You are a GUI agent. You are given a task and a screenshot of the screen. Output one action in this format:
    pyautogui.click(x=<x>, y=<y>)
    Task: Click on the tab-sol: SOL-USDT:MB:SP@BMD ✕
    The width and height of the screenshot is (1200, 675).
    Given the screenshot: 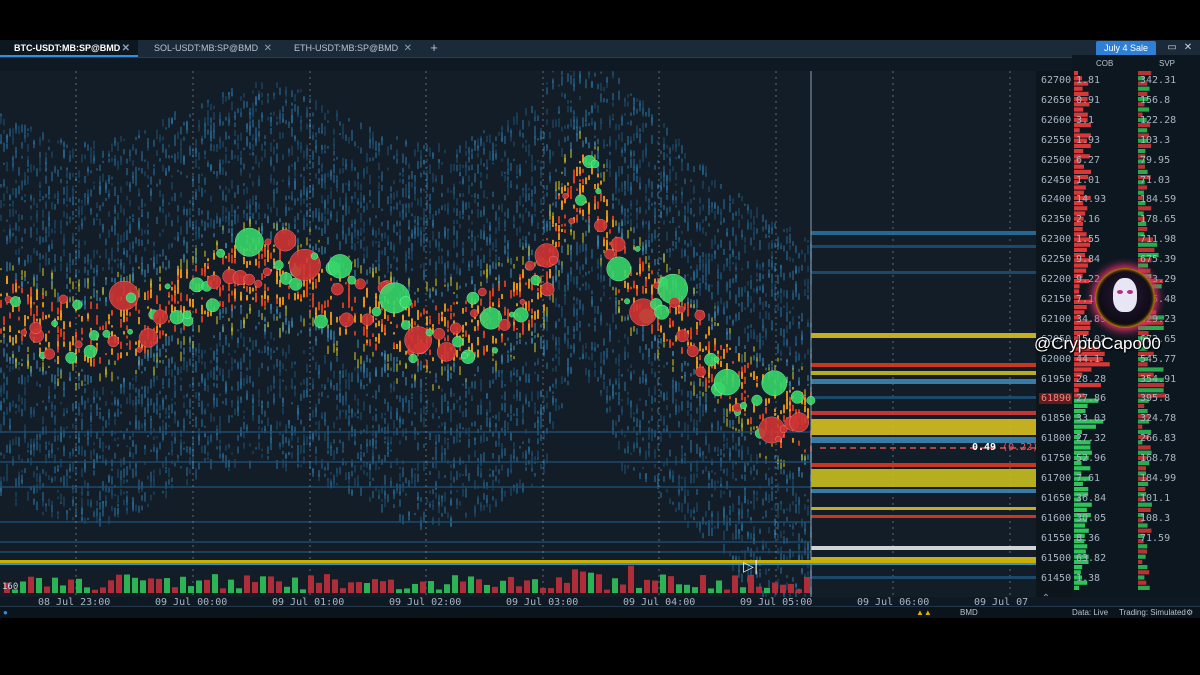 What is the action you would take?
    pyautogui.click(x=210, y=48)
    